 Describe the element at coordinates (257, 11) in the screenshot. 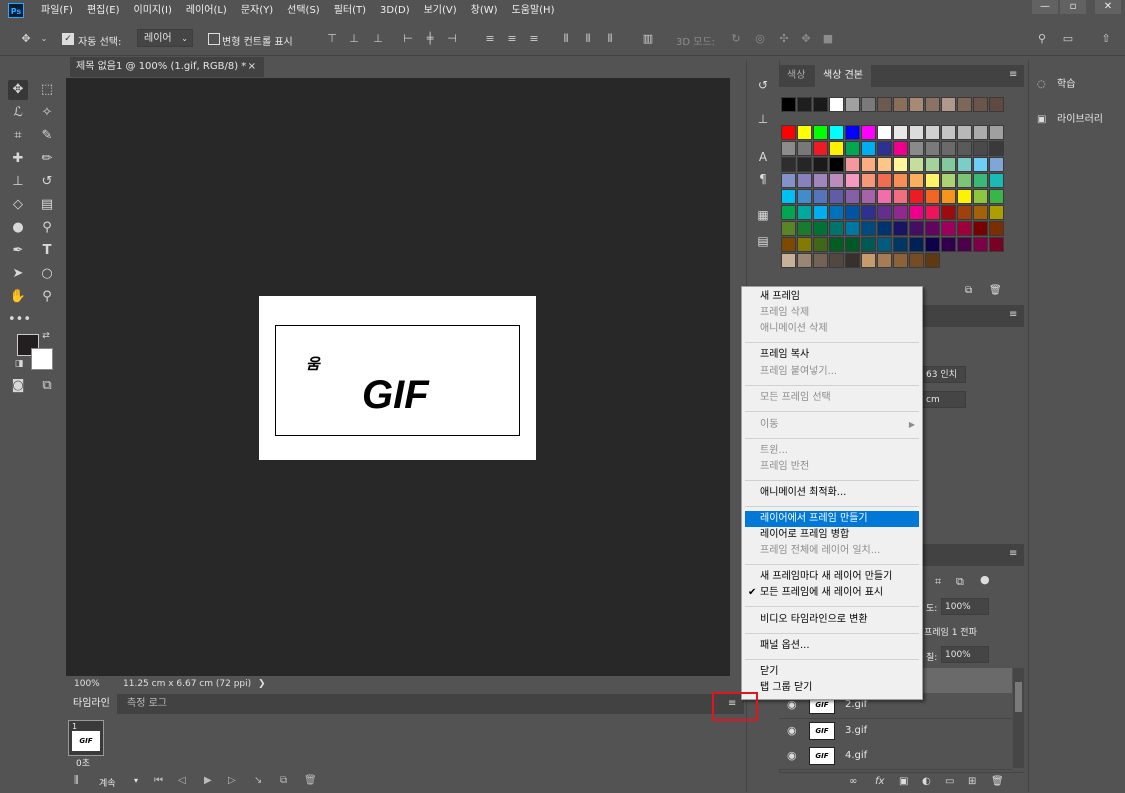

I see `menu-type: 문자(Y)` at that location.